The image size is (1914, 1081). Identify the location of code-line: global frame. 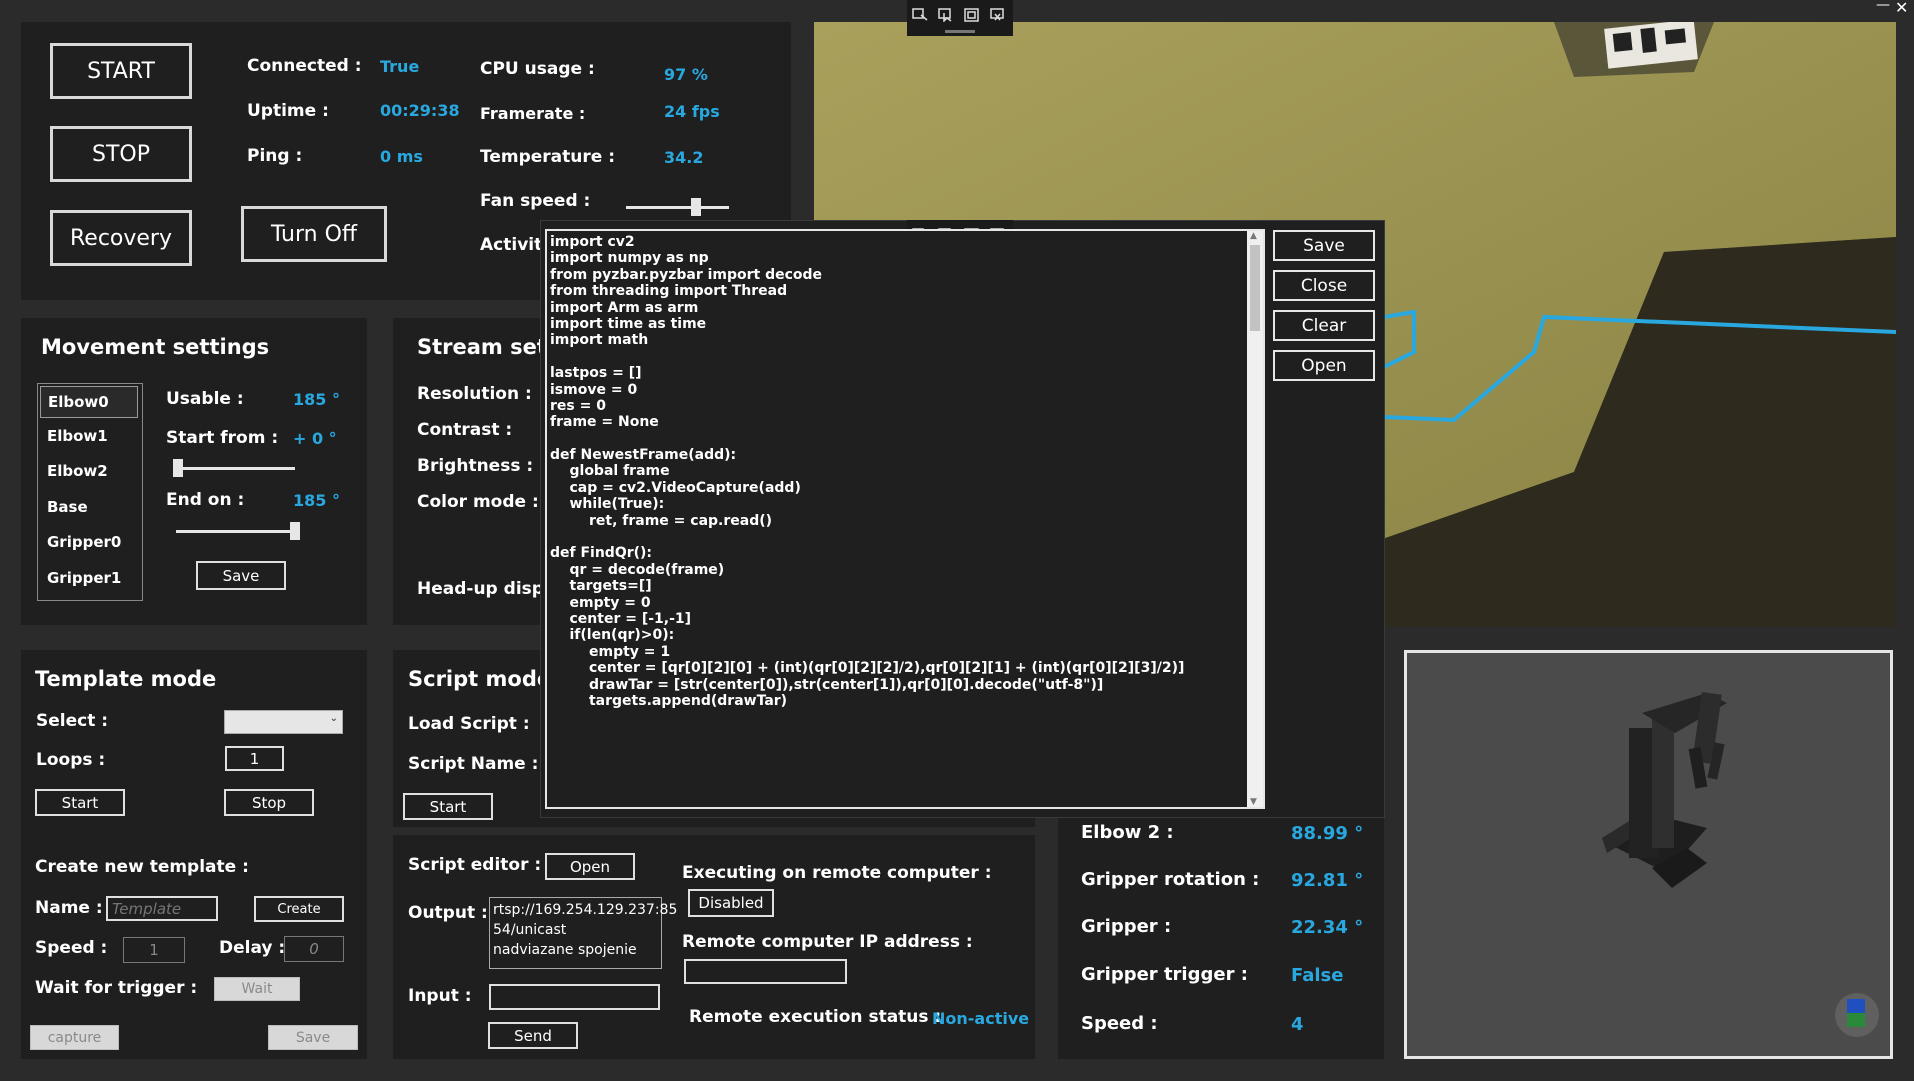
(610, 471).